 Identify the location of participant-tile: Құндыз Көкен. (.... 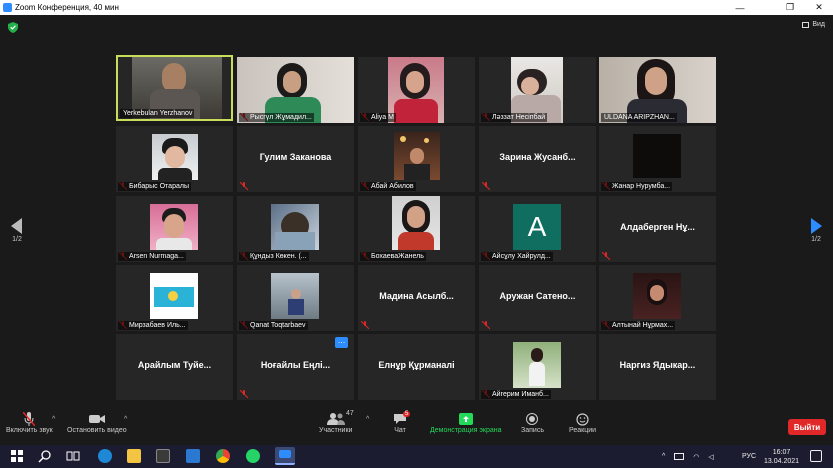
(295, 229).